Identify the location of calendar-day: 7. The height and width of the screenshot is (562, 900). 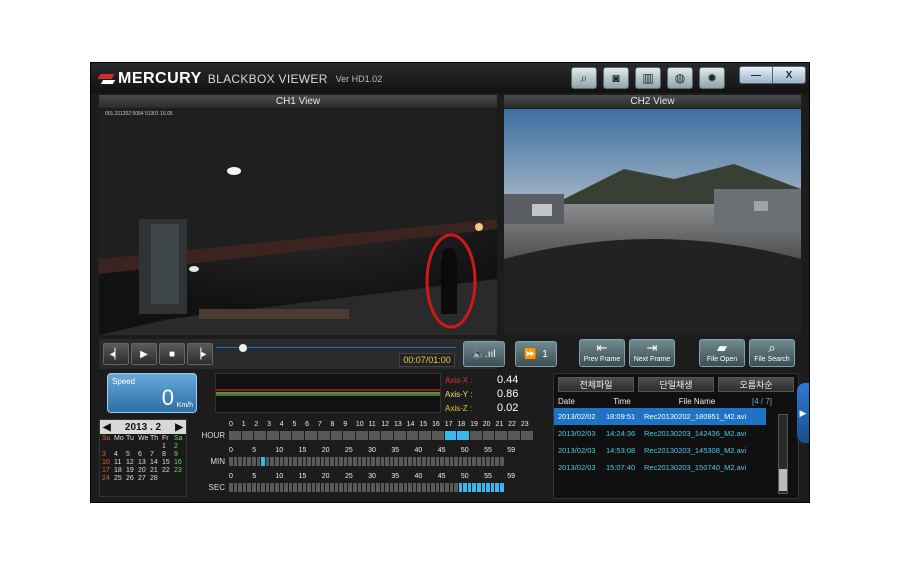
(156, 455).